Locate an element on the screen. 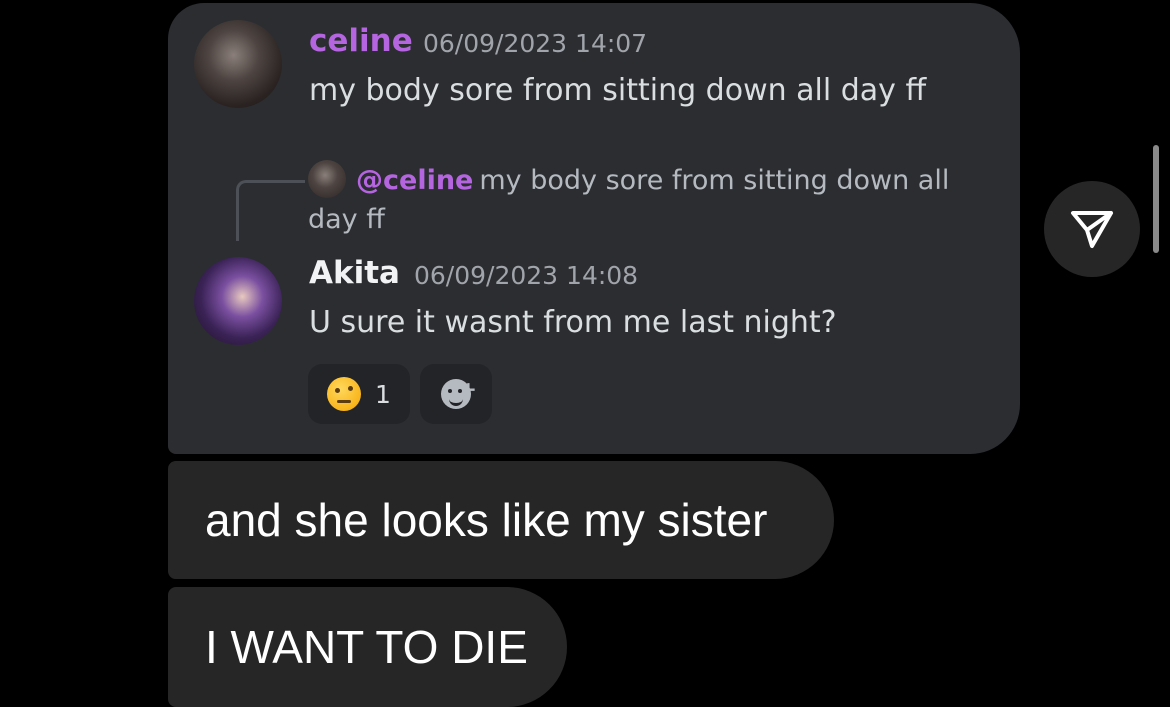 This screenshot has width=1170, height=707. reaction-raised-eyebrow: 1 is located at coordinates (359, 394).